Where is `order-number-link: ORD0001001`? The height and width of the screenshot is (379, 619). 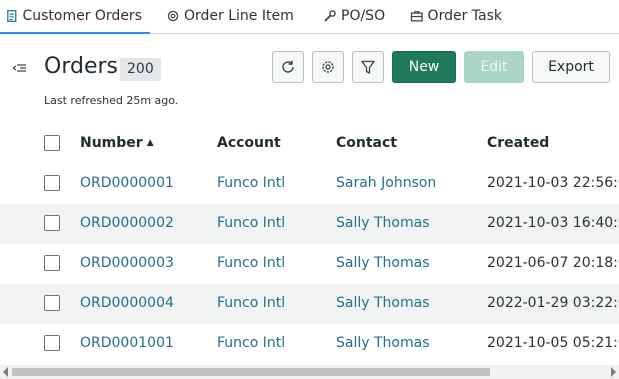 order-number-link: ORD0001001 is located at coordinates (127, 343).